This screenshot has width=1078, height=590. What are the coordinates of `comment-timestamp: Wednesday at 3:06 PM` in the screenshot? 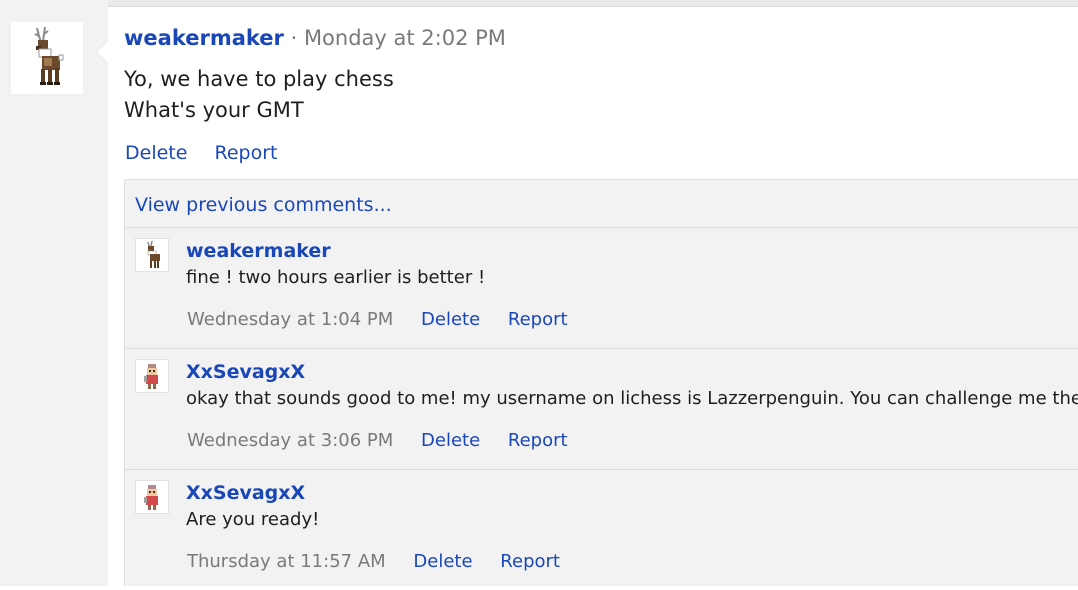 It's located at (290, 440).